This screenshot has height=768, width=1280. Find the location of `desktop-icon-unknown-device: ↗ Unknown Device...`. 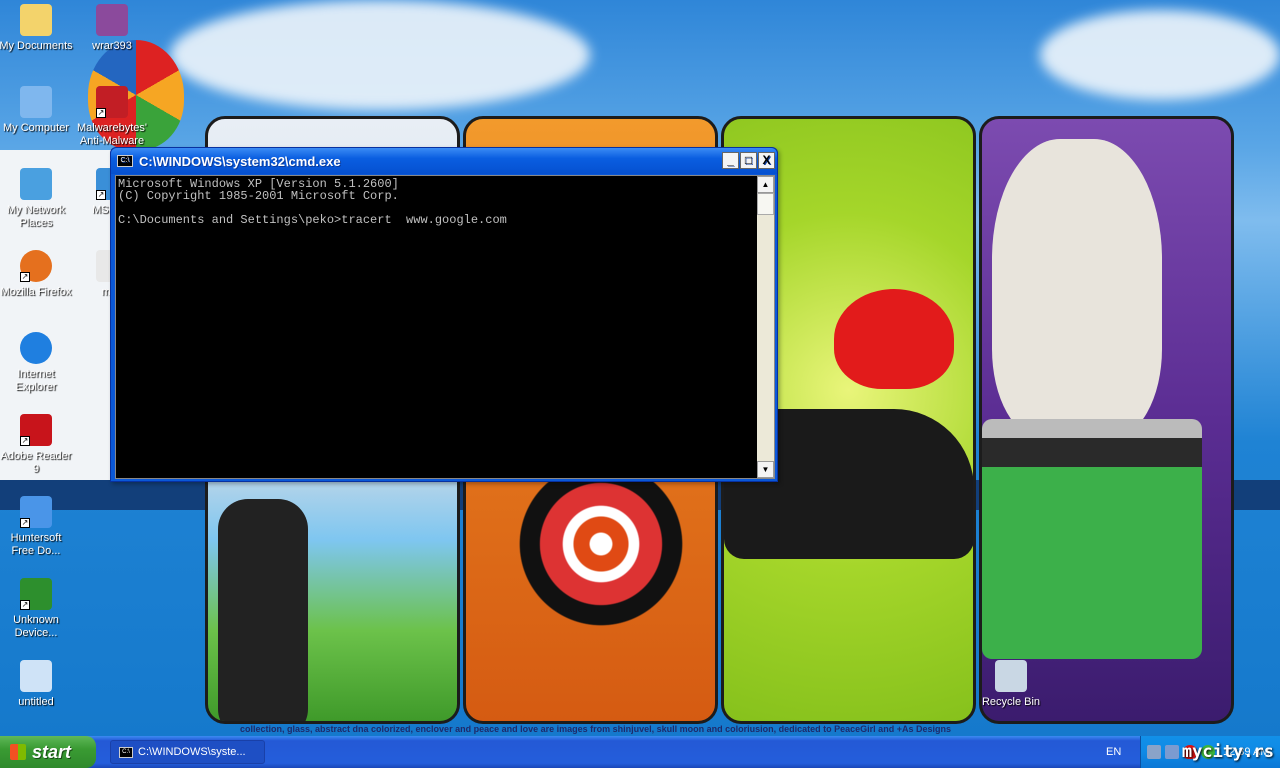

desktop-icon-unknown-device: ↗ Unknown Device... is located at coordinates (37, 609).